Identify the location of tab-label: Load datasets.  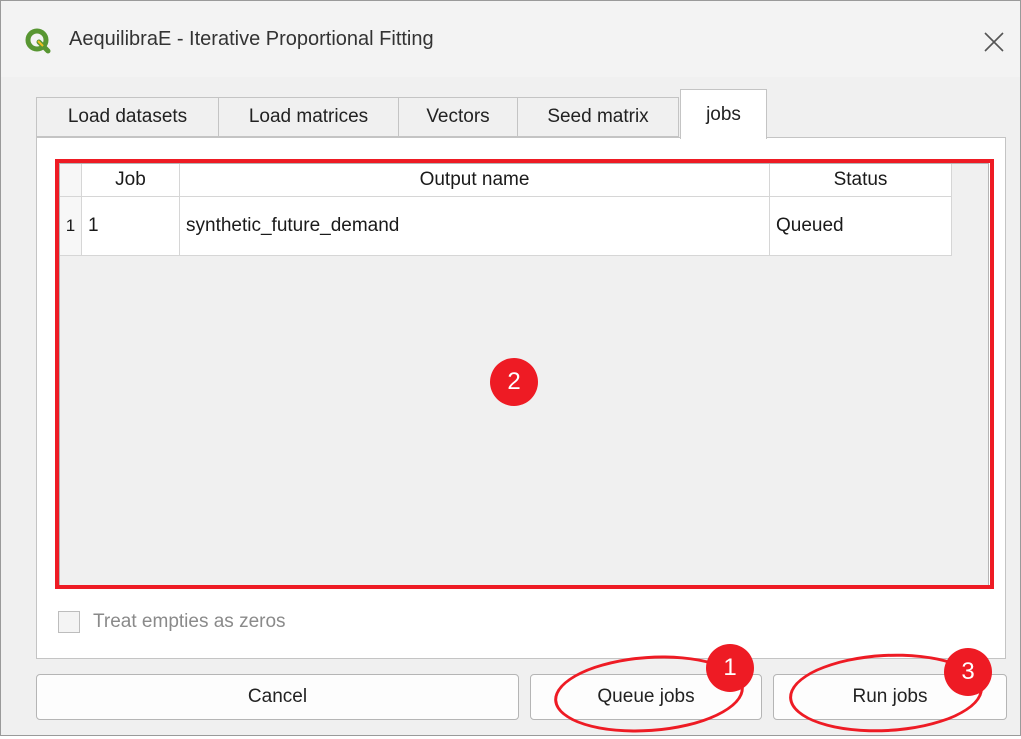
(127, 116).